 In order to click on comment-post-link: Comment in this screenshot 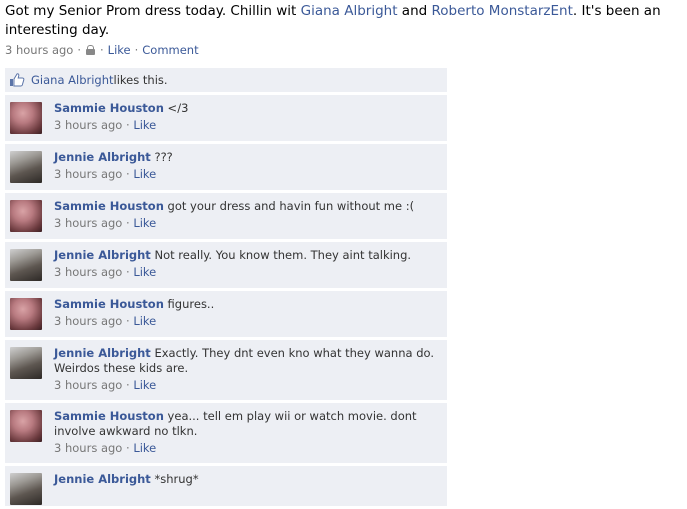, I will do `click(170, 50)`.